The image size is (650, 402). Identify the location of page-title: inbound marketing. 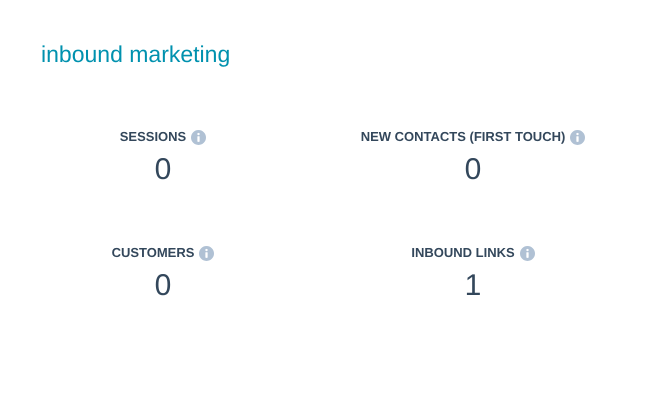
(136, 54).